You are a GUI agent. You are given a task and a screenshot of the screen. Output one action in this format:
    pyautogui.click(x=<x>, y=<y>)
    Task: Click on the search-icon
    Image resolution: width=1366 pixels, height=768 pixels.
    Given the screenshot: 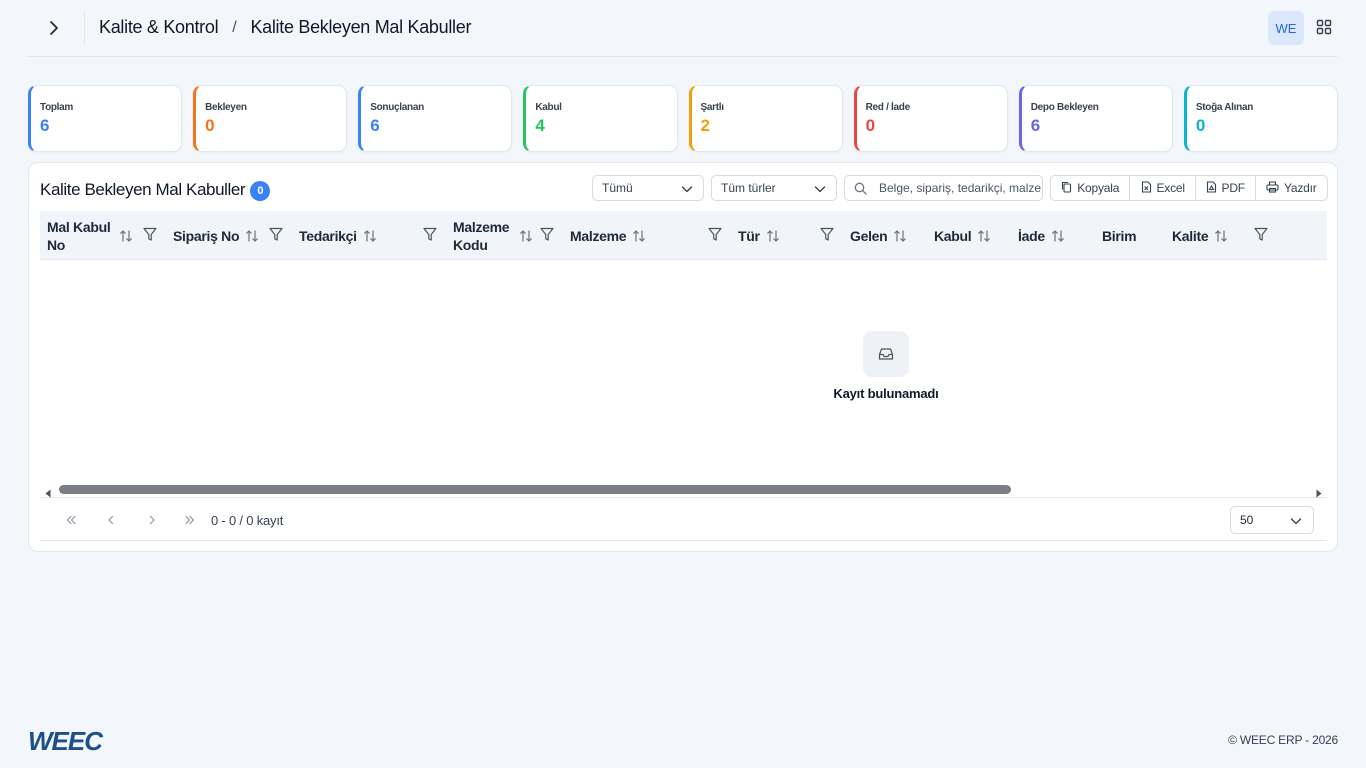 What is the action you would take?
    pyautogui.click(x=860, y=191)
    